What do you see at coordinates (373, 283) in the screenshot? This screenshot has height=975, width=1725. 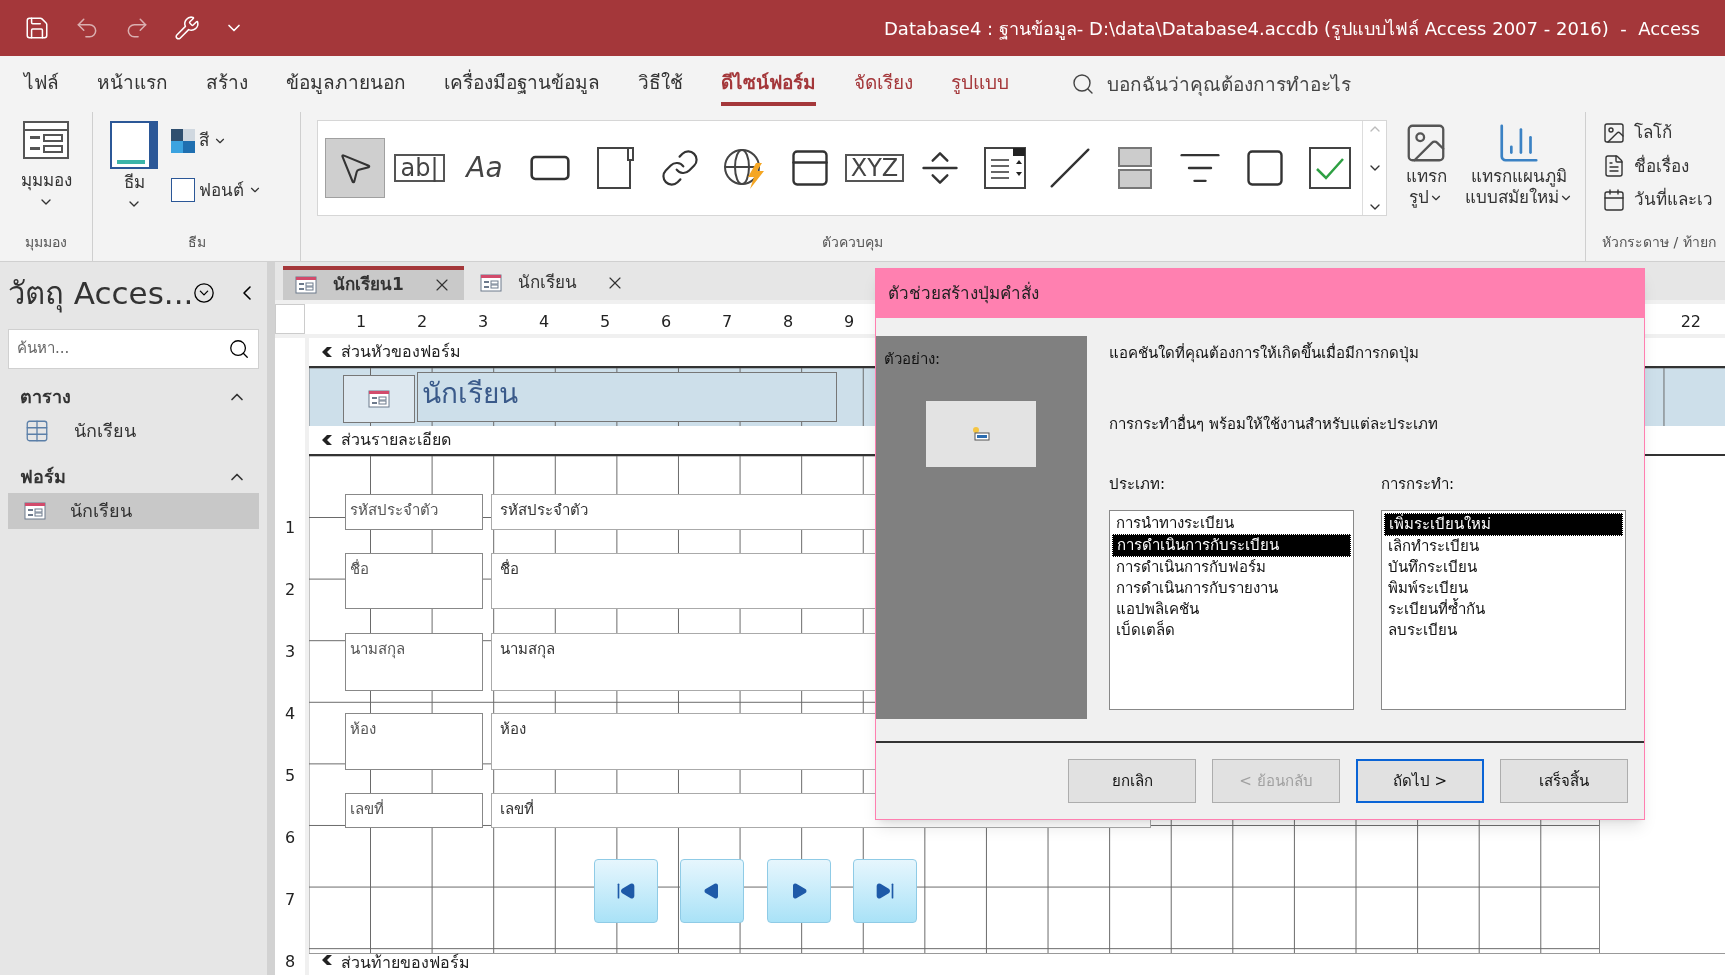 I see `document-tab: นักเรียน1` at bounding box center [373, 283].